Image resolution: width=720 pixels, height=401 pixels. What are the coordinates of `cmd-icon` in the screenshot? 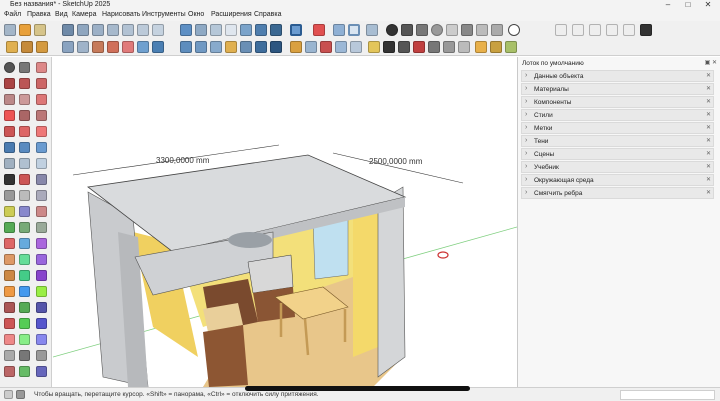 It's located at (646, 30).